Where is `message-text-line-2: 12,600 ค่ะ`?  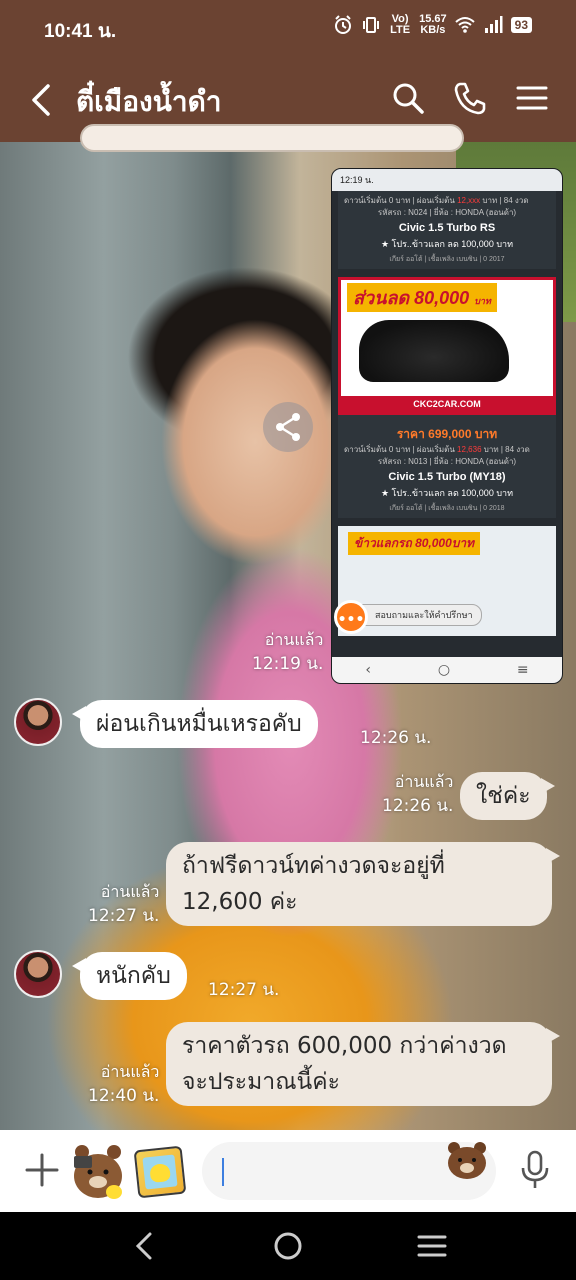
message-text-line-2: 12,600 ค่ะ is located at coordinates (240, 902).